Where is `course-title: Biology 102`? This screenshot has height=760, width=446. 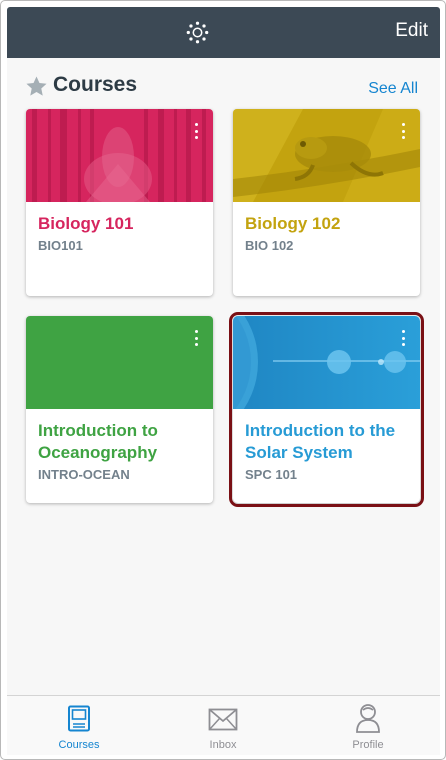 course-title: Biology 102 is located at coordinates (293, 223).